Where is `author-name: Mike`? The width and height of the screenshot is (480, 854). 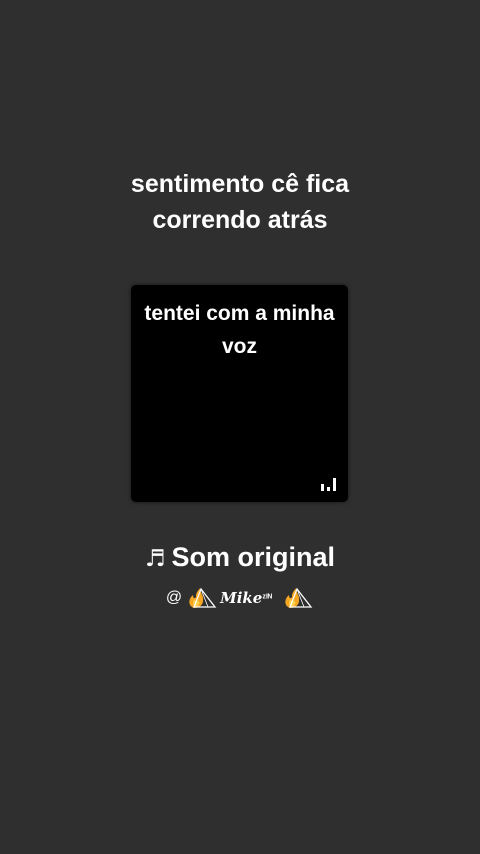 author-name: Mike is located at coordinates (241, 598).